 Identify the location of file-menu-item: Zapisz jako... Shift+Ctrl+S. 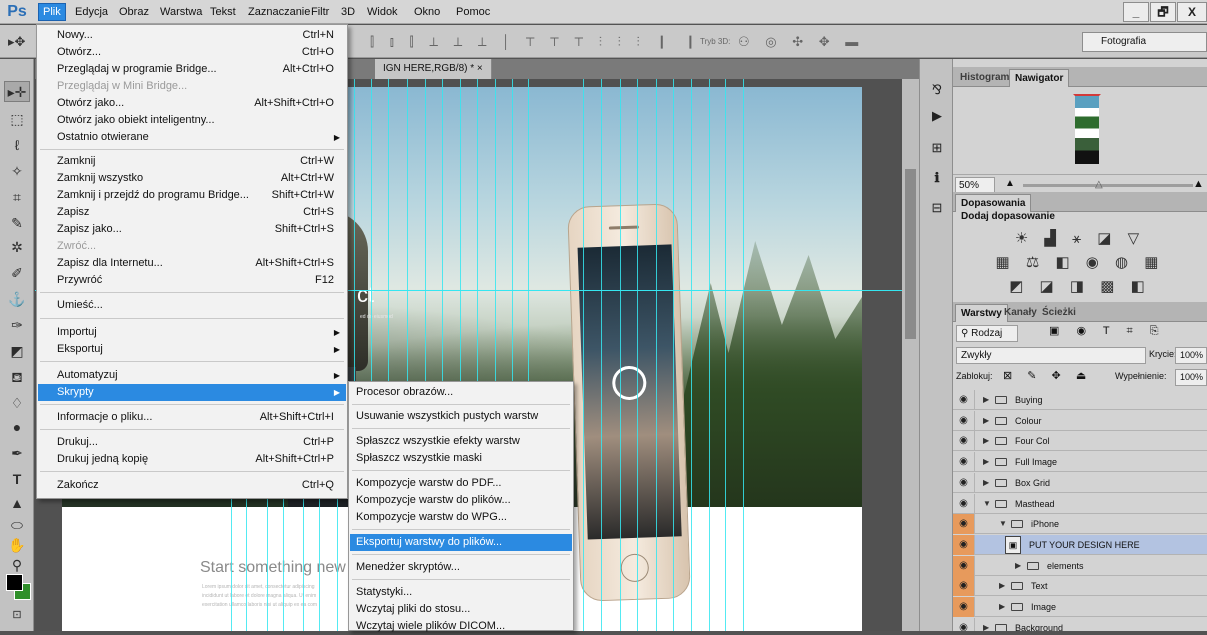
(192, 229).